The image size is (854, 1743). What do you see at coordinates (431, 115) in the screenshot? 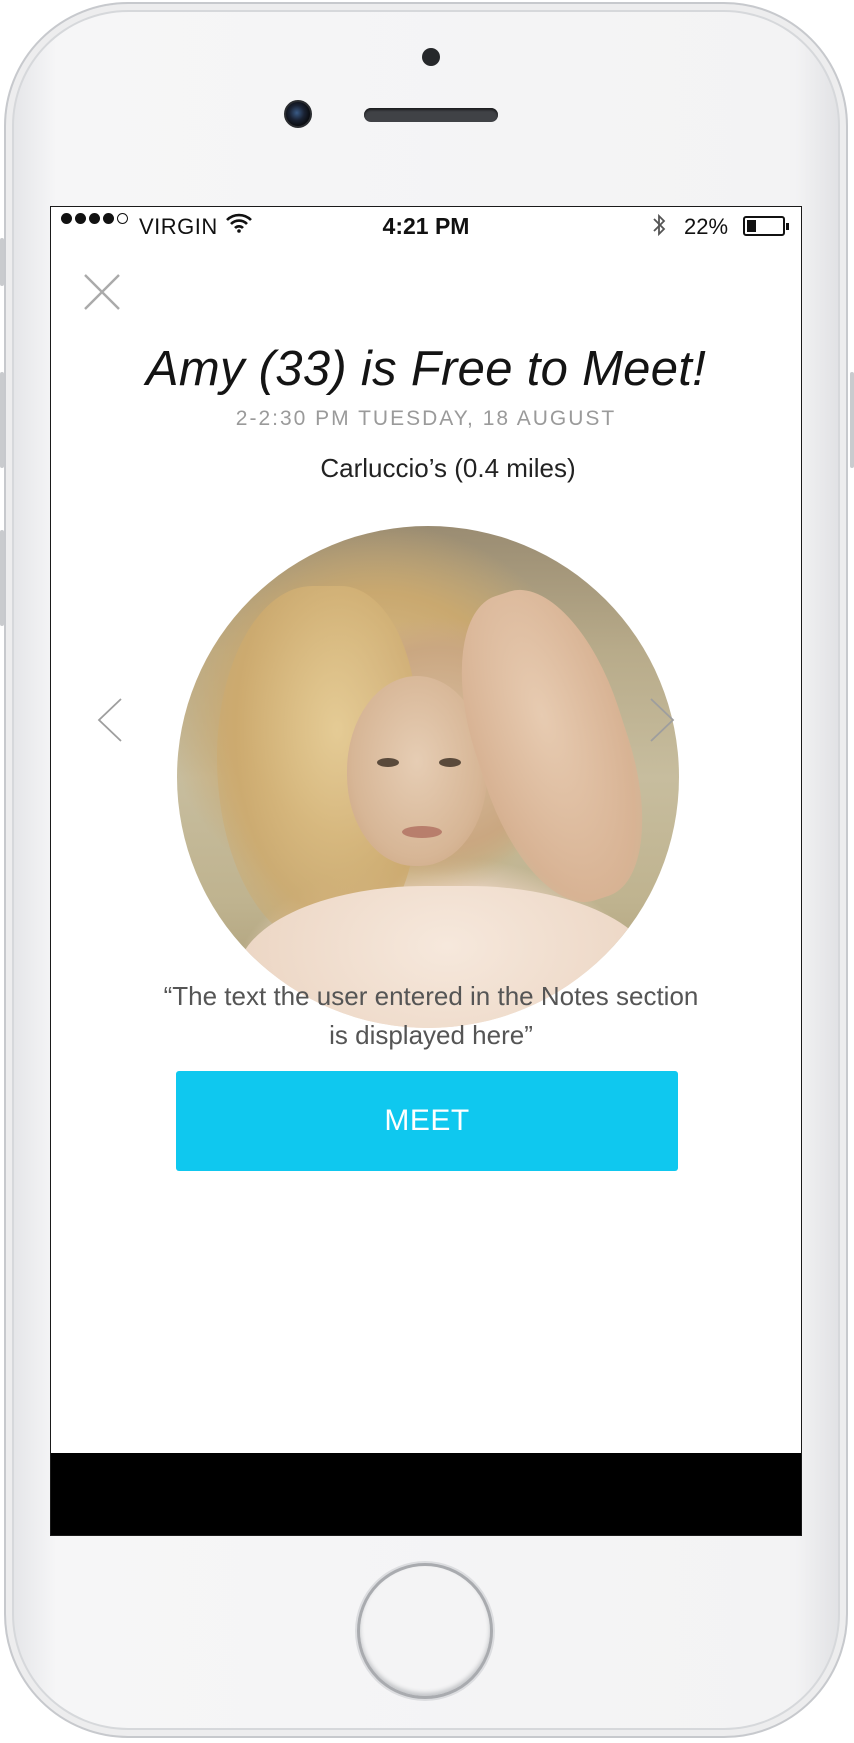
I see `earpiece-speaker` at bounding box center [431, 115].